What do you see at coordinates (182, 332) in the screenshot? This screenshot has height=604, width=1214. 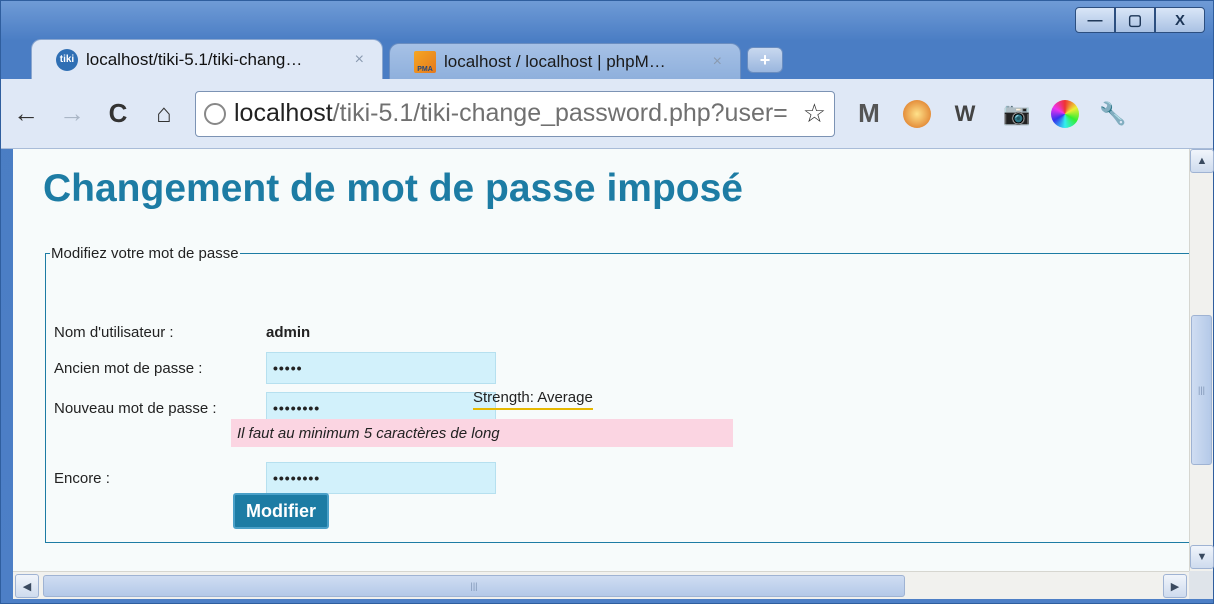 I see `username-row: Nom d'utilisateur : admin` at bounding box center [182, 332].